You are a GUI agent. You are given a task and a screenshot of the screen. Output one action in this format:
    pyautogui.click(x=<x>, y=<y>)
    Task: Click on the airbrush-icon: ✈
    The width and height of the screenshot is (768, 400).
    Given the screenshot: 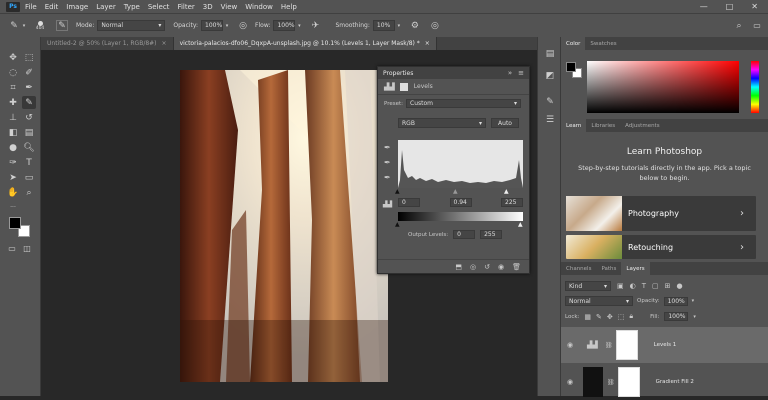 What is the action you would take?
    pyautogui.click(x=315, y=26)
    